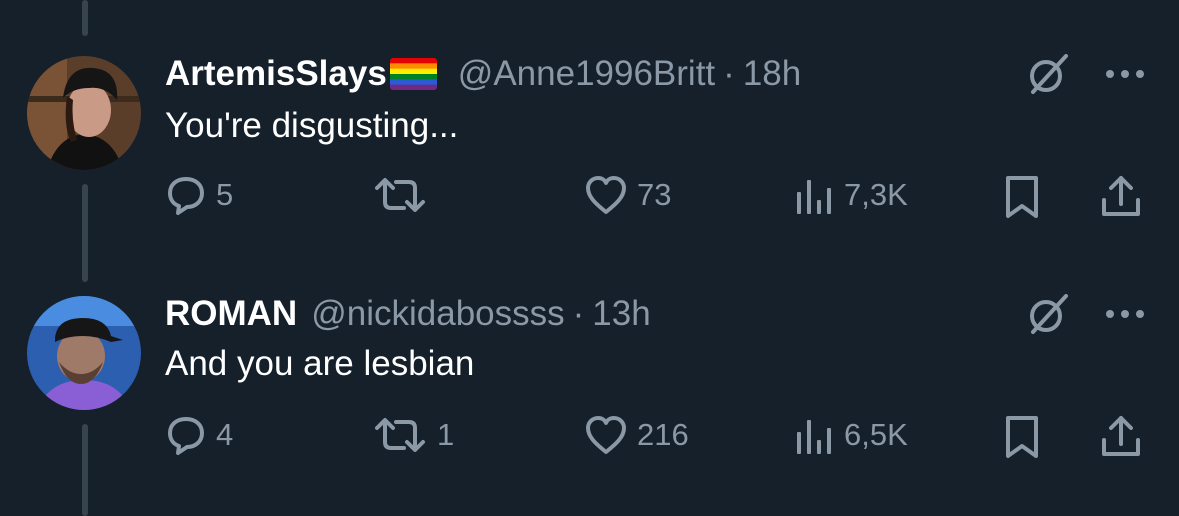 This screenshot has height=516, width=1179. Describe the element at coordinates (663, 434) in the screenshot. I see `like-count: 216` at that location.